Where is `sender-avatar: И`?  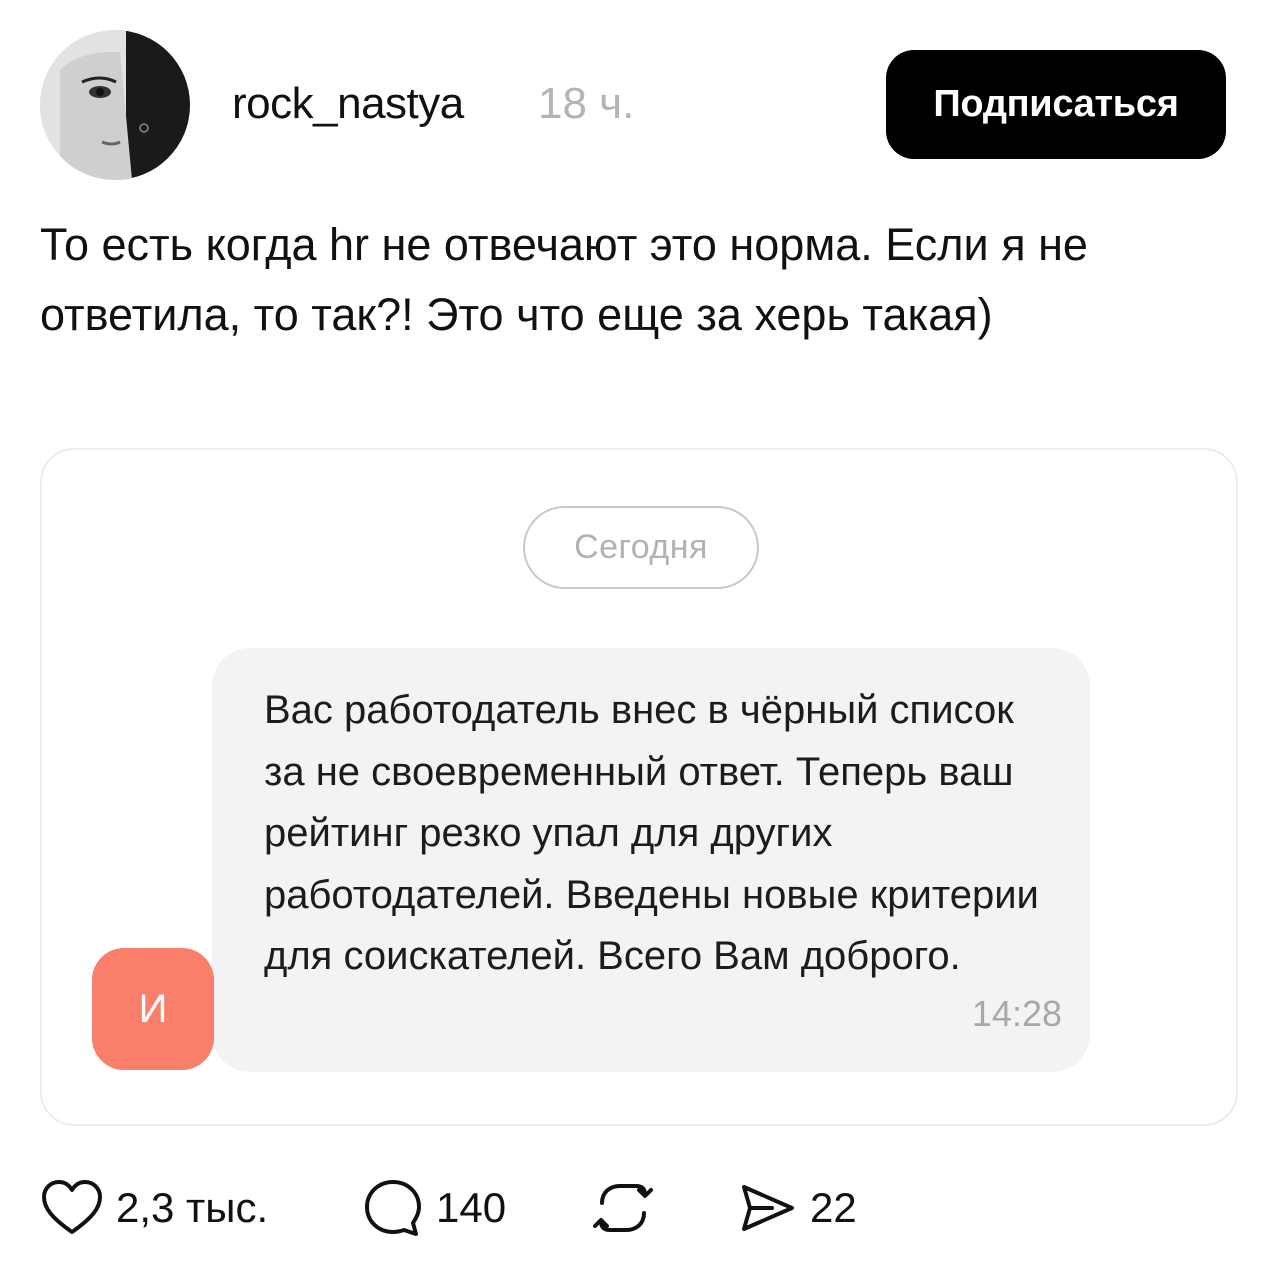
sender-avatar: И is located at coordinates (153, 1009).